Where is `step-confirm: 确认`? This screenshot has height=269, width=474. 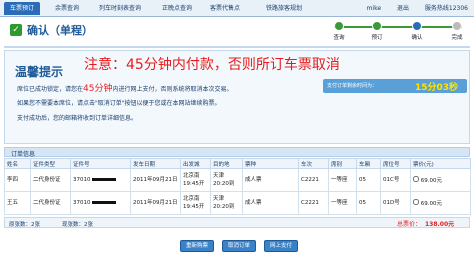
step-confirm: 确认 is located at coordinates (417, 31).